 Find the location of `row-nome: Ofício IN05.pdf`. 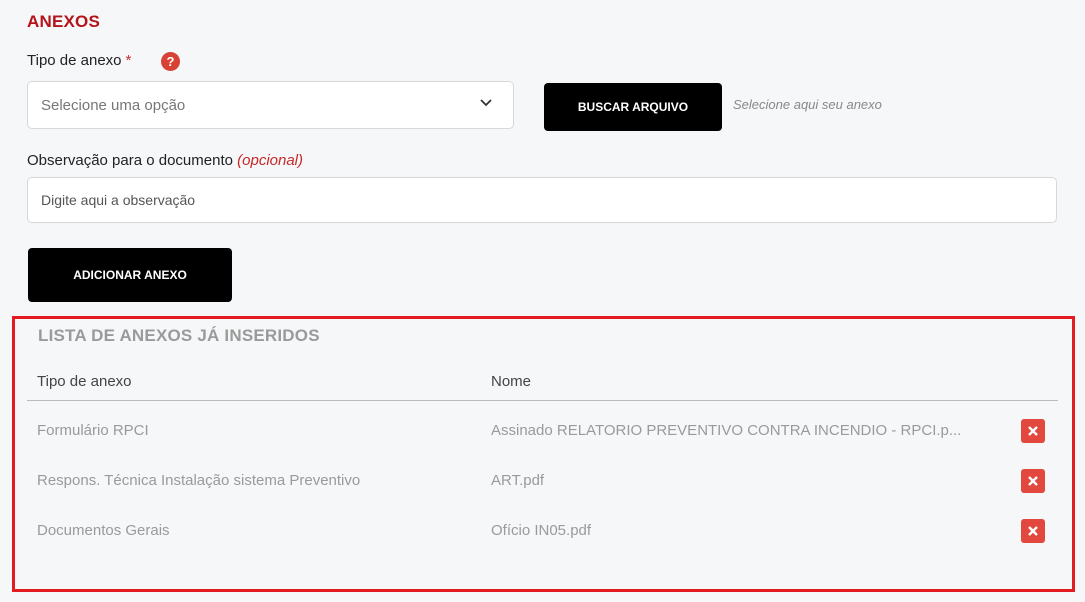

row-nome: Ofício IN05.pdf is located at coordinates (541, 530).